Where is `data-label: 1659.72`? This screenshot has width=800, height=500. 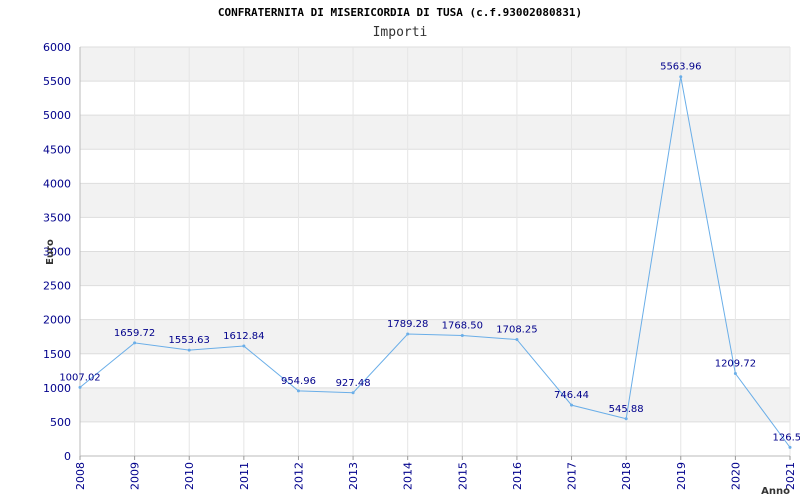 data-label: 1659.72 is located at coordinates (134, 333).